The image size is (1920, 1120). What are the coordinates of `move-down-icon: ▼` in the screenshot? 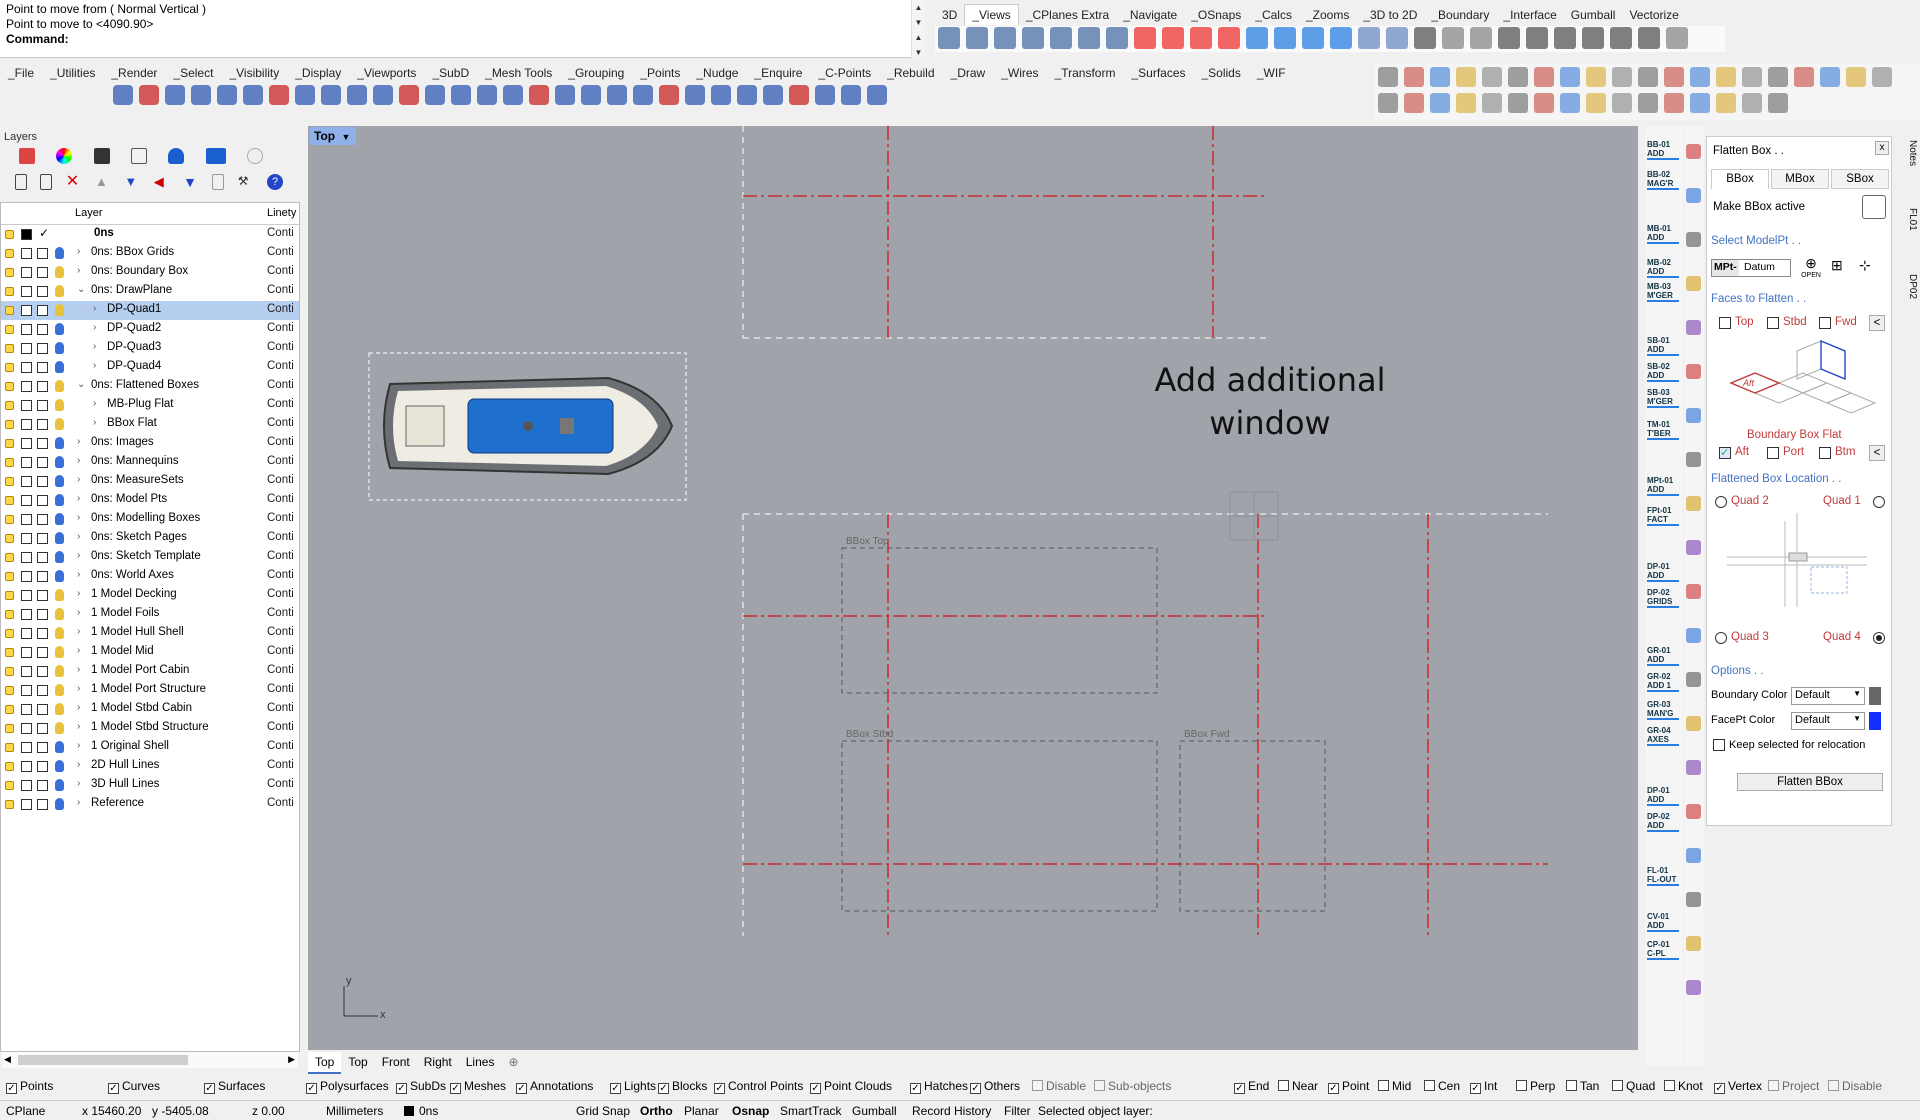 It's located at (132, 182).